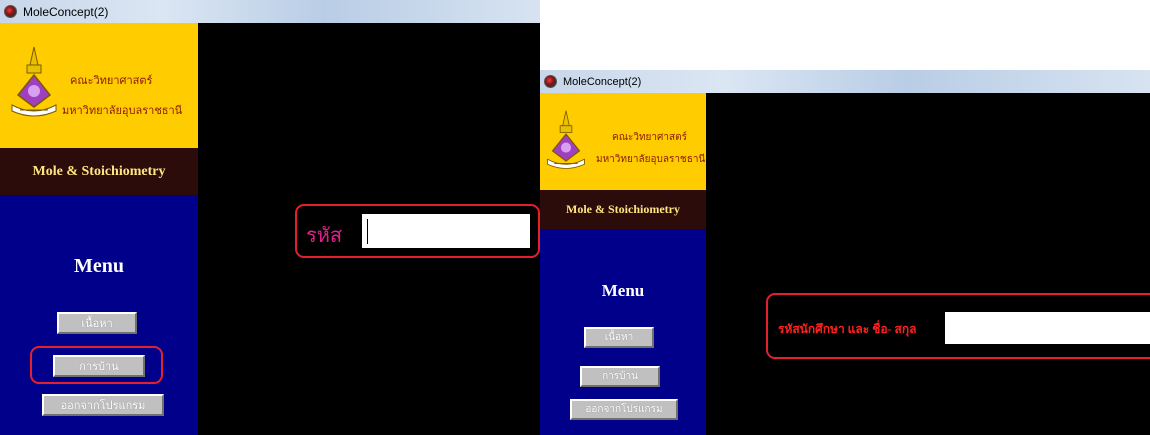 The height and width of the screenshot is (435, 1150). I want to click on homework-highlight, so click(96, 365).